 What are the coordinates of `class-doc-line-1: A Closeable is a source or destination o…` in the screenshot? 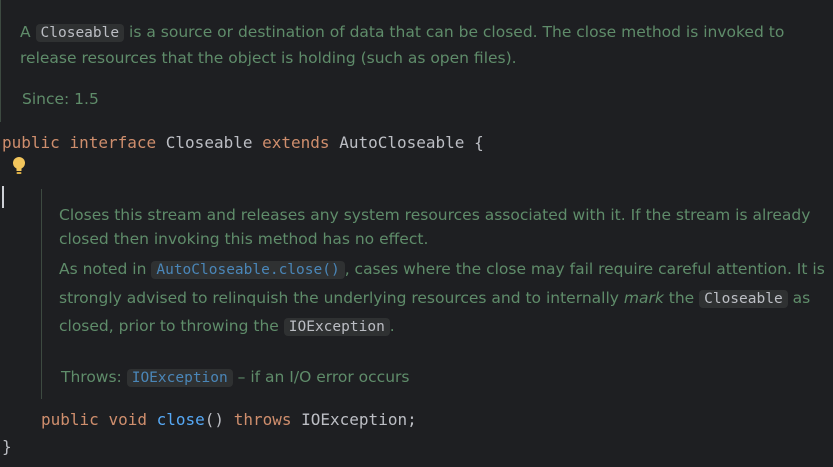 It's located at (402, 32).